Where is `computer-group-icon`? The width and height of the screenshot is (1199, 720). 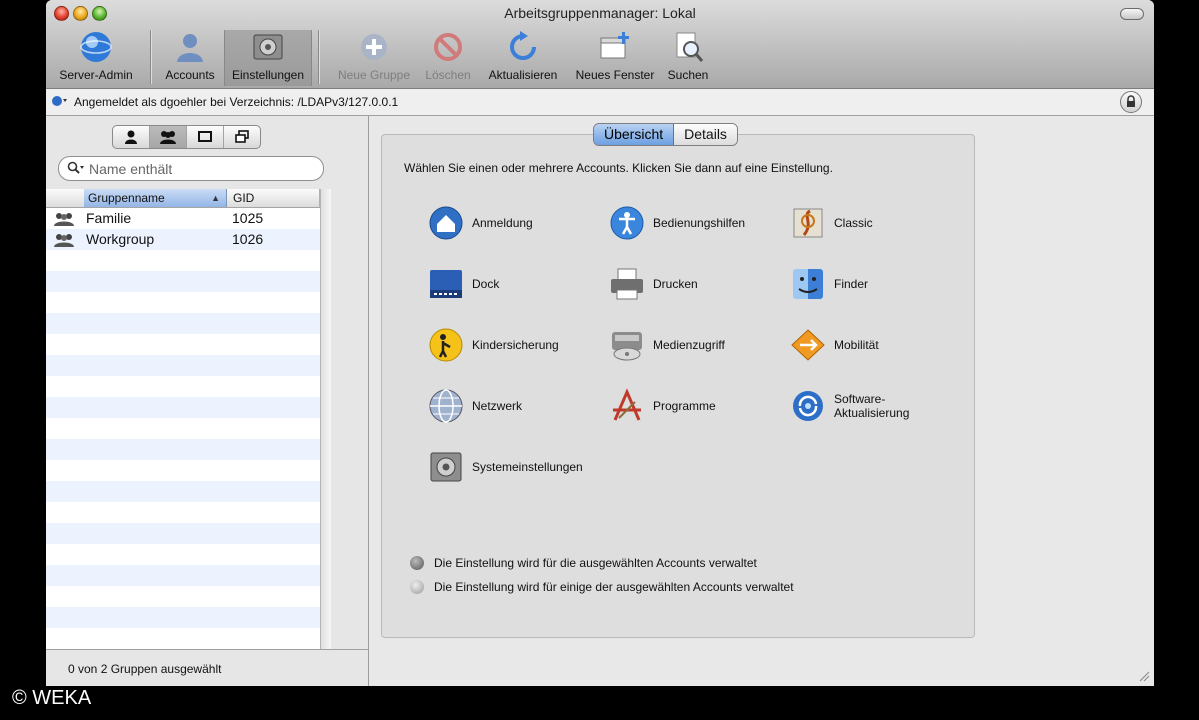 computer-group-icon is located at coordinates (242, 136).